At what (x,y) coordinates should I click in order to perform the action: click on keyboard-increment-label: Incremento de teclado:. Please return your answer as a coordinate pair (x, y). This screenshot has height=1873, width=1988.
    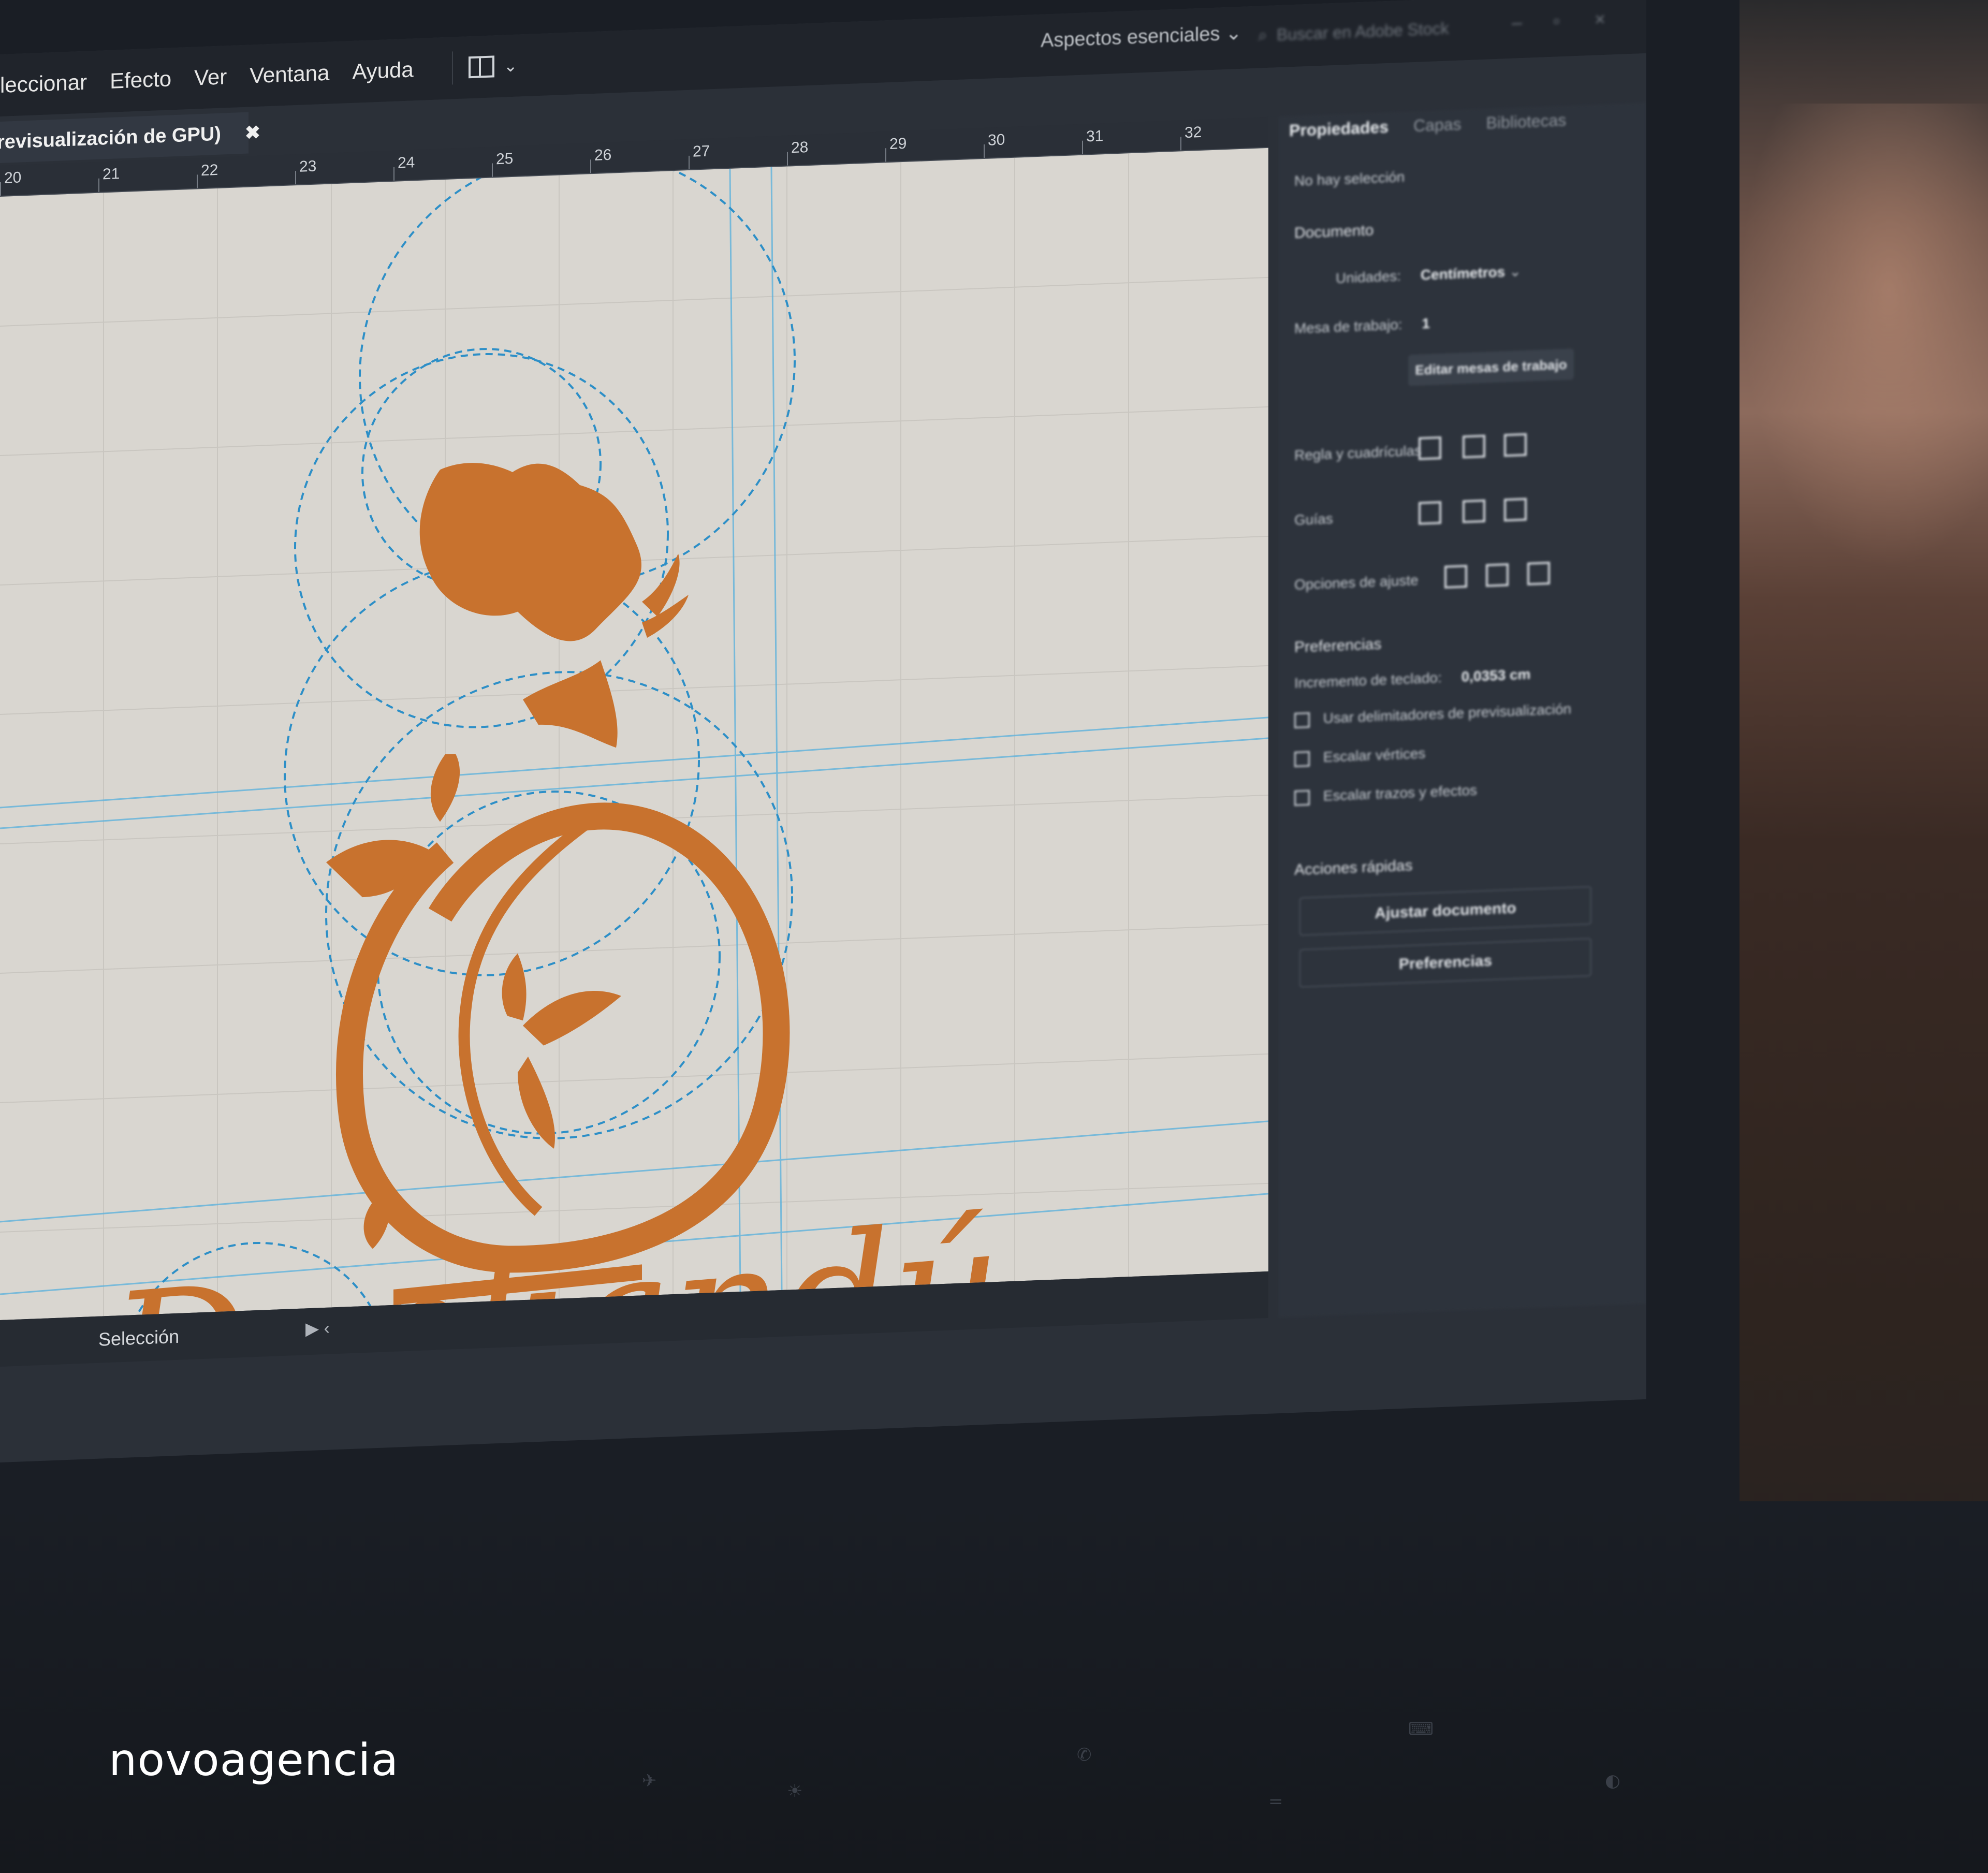
    Looking at the image, I should click on (1368, 680).